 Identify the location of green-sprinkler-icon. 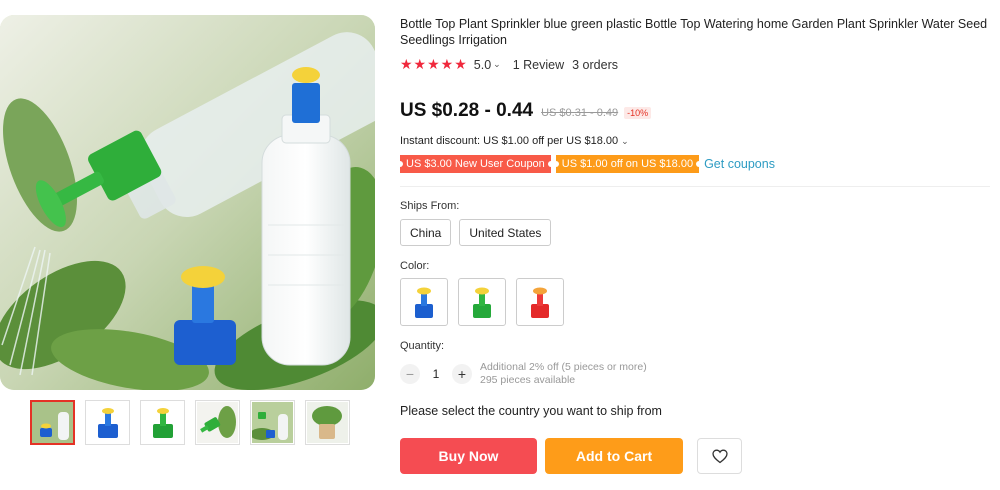
(482, 302).